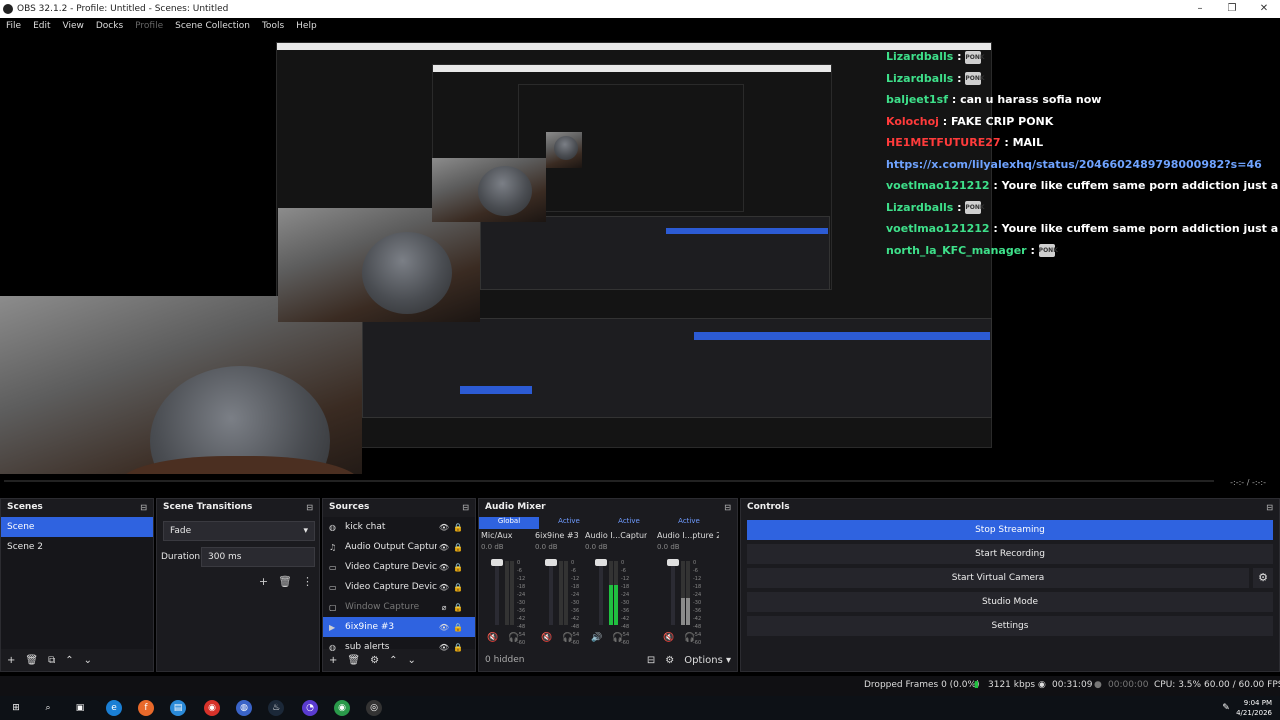  I want to click on close-button: ✕, so click(1264, 9).